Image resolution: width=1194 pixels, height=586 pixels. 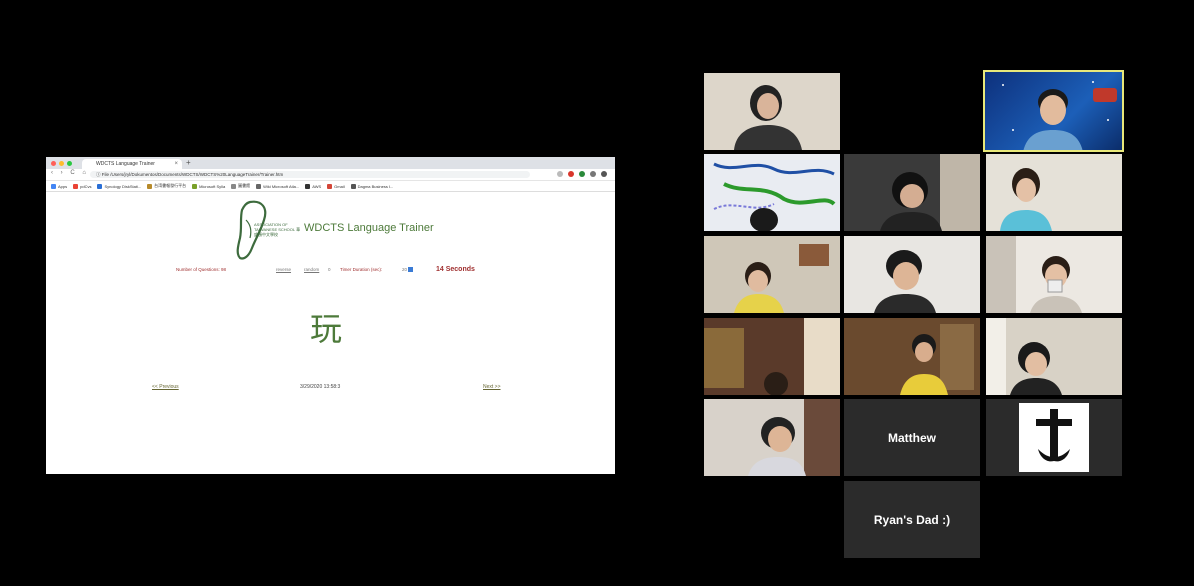 I want to click on bookmark-label: Apps, so click(x=63, y=186).